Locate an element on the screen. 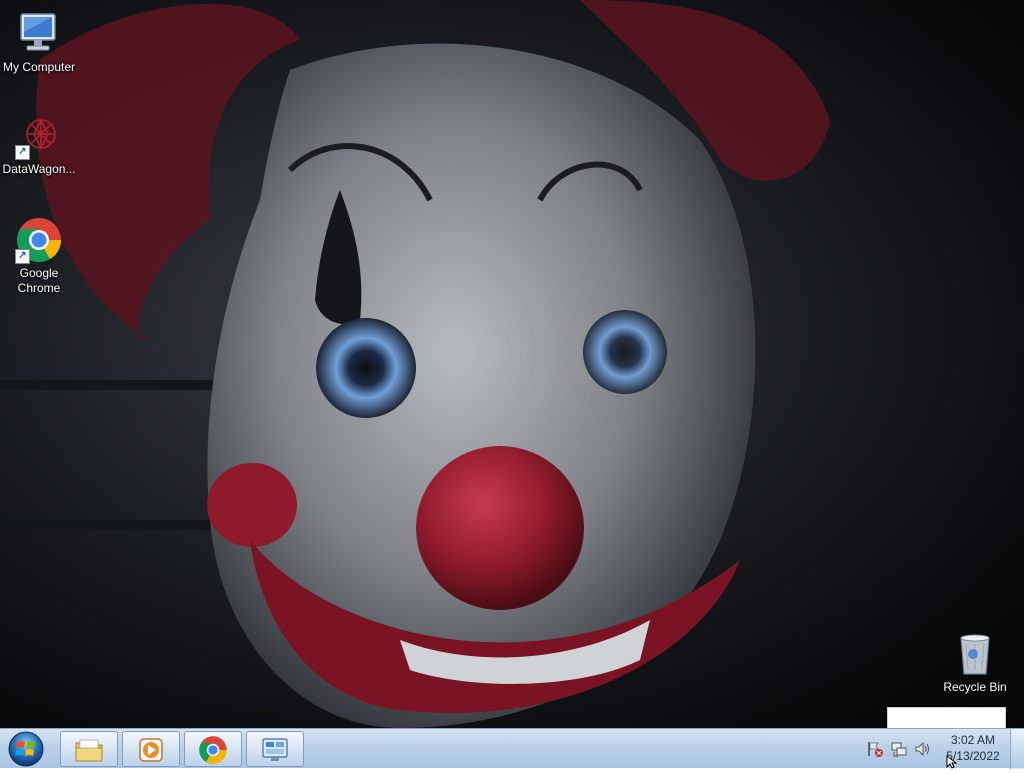 This screenshot has width=1024, height=773. taskbar: 3:02 AM 5/13/2022 is located at coordinates (512, 748).